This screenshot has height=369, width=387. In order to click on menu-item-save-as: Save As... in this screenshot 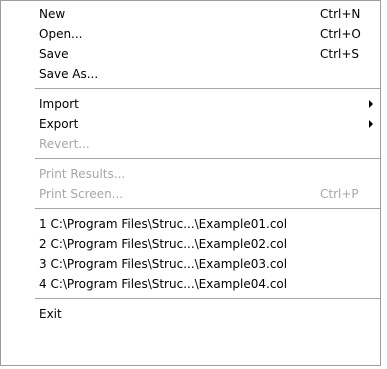, I will do `click(190, 74)`.